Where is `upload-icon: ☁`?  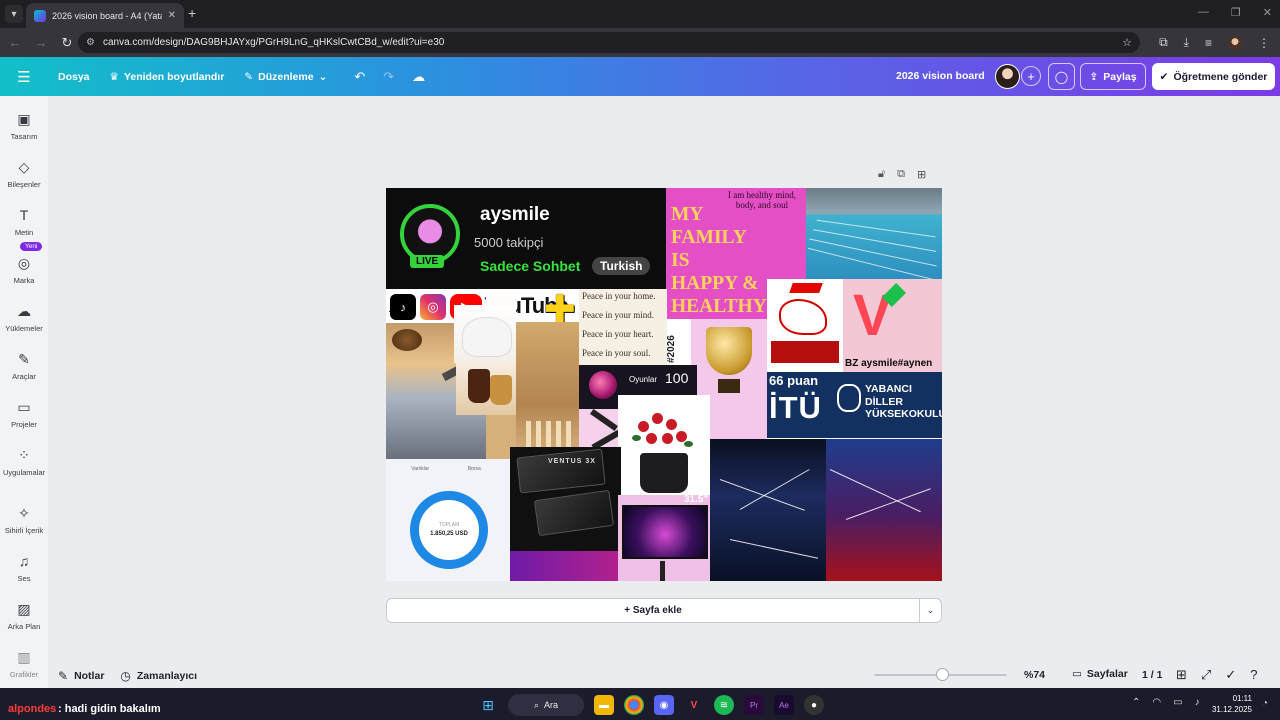
upload-icon: ☁ is located at coordinates (24, 311).